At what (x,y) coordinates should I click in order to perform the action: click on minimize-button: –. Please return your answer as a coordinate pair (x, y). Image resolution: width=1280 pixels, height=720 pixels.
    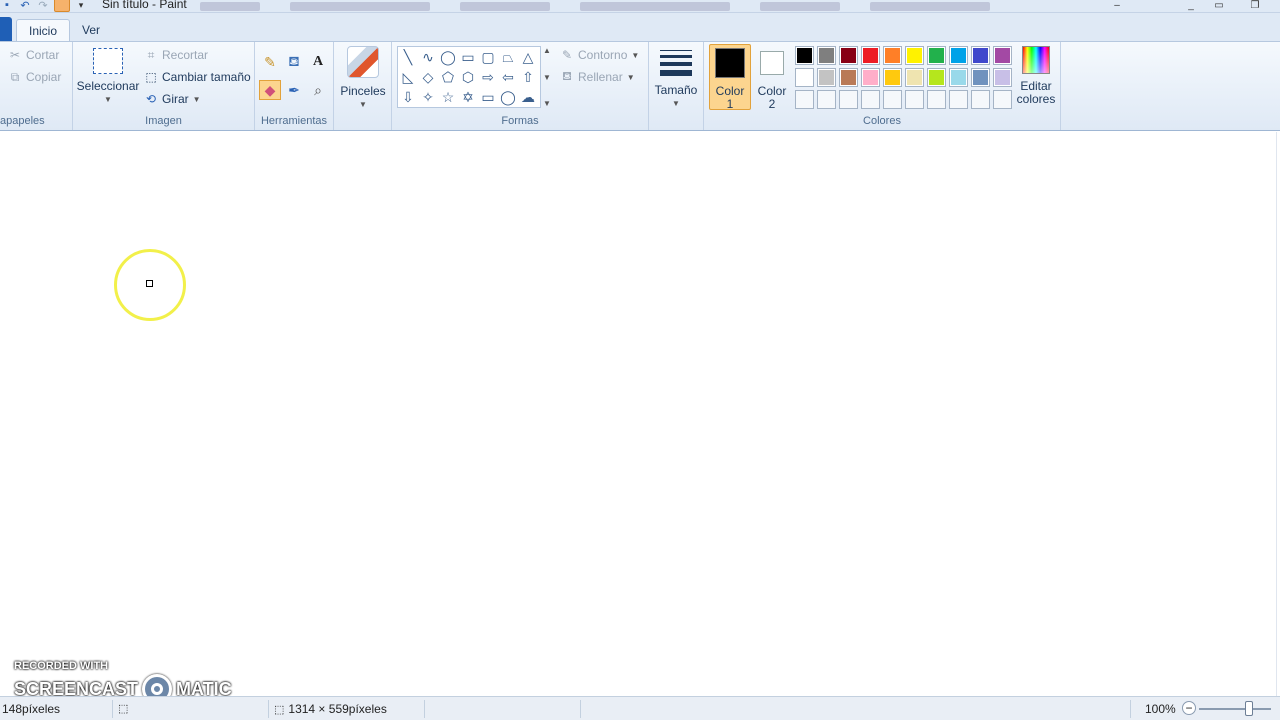
    Looking at the image, I should click on (1117, 6).